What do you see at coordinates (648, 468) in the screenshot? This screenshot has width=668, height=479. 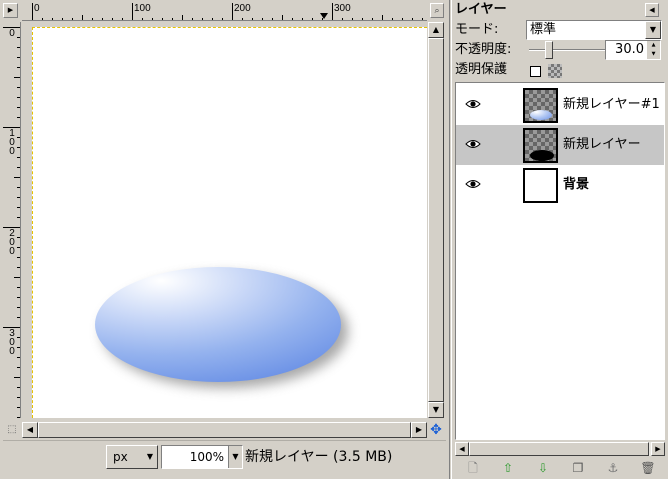 I see `delete-layer-icon: 🗑` at bounding box center [648, 468].